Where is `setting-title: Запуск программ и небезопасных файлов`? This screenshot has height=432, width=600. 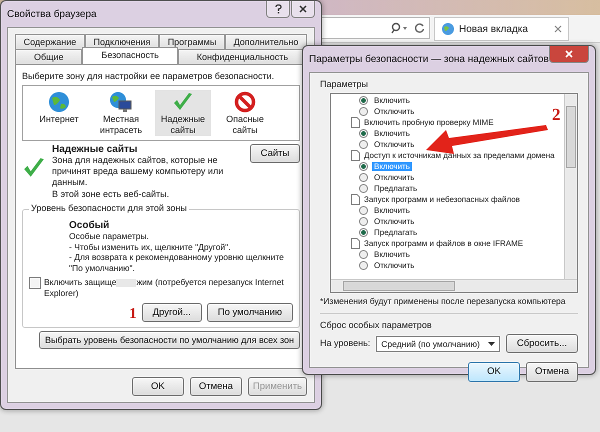
setting-title: Запуск программ и небезопасных файлов is located at coordinates (442, 199).